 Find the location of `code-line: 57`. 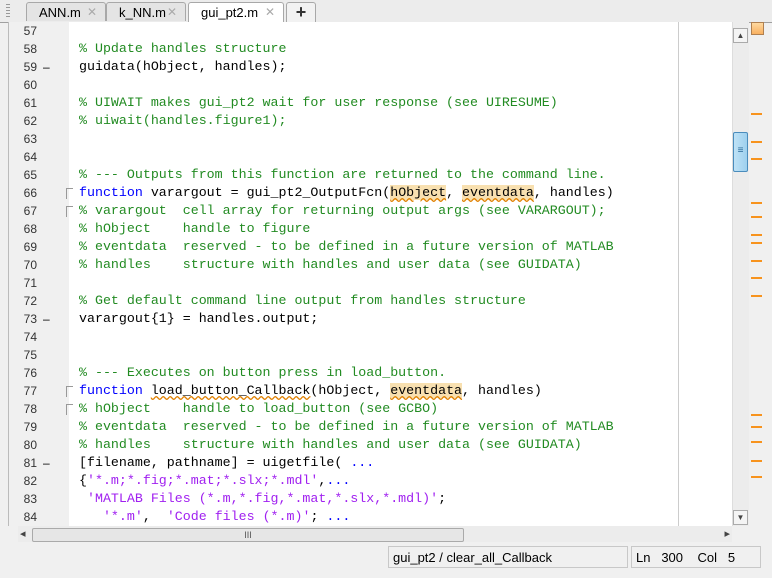

code-line: 57 is located at coordinates (371, 31).